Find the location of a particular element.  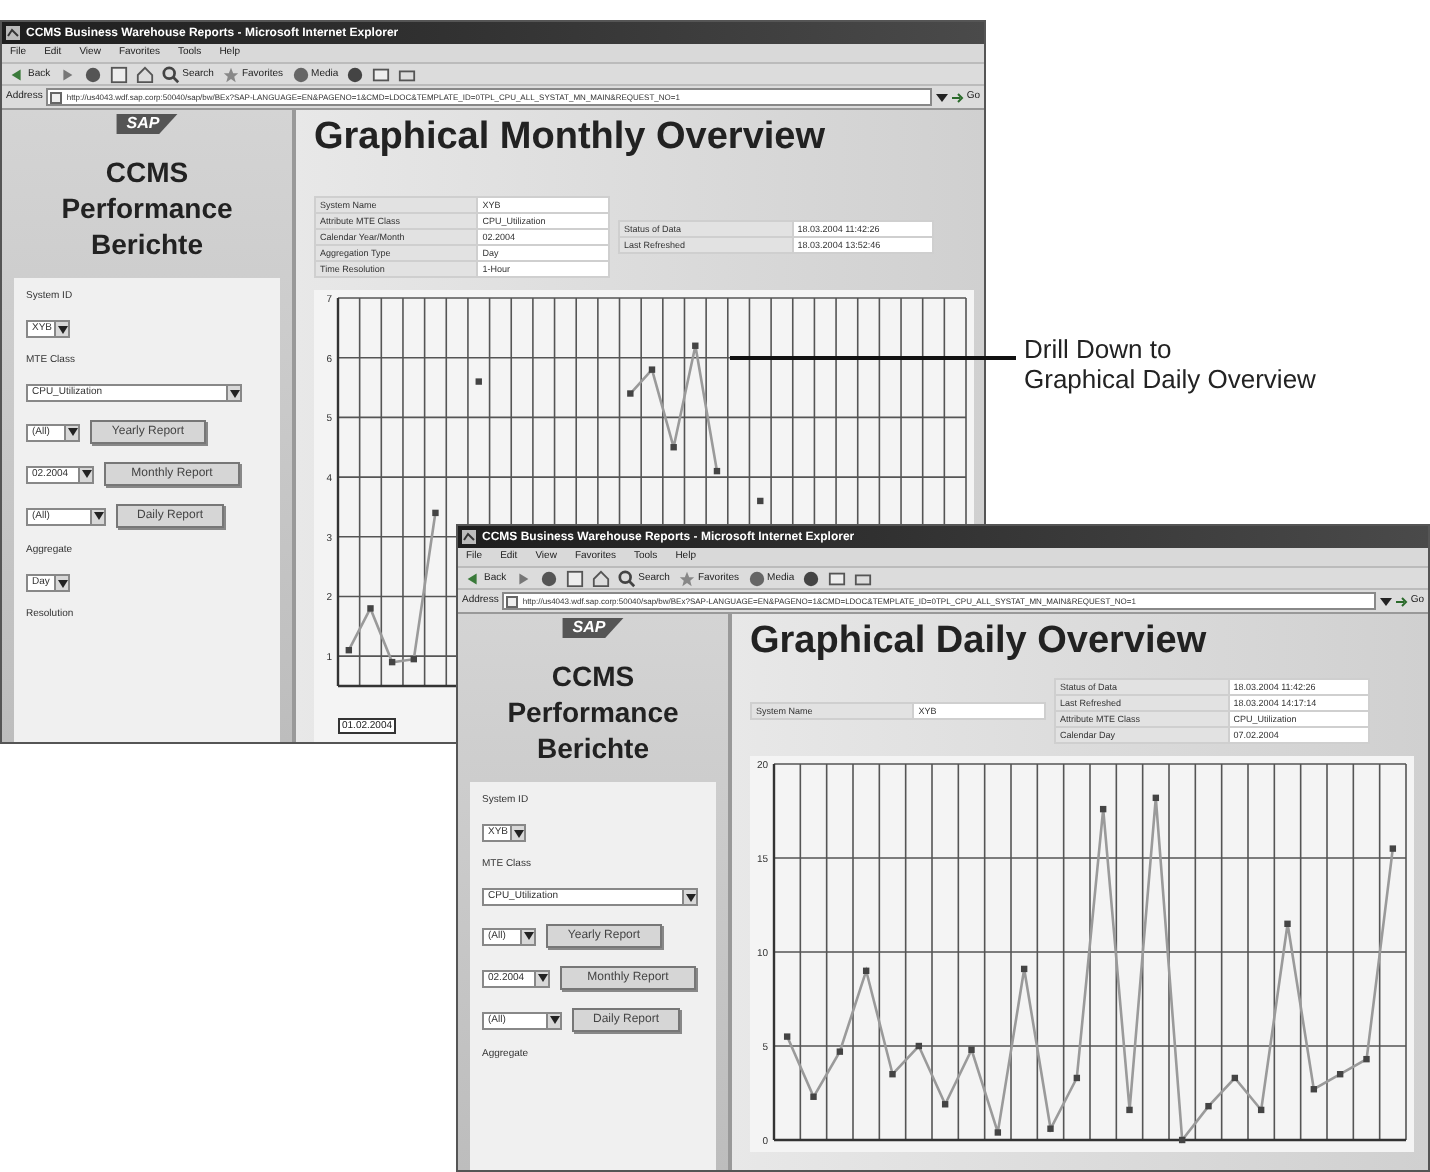

page-heading: Graphical Daily Overview is located at coordinates (979, 642).